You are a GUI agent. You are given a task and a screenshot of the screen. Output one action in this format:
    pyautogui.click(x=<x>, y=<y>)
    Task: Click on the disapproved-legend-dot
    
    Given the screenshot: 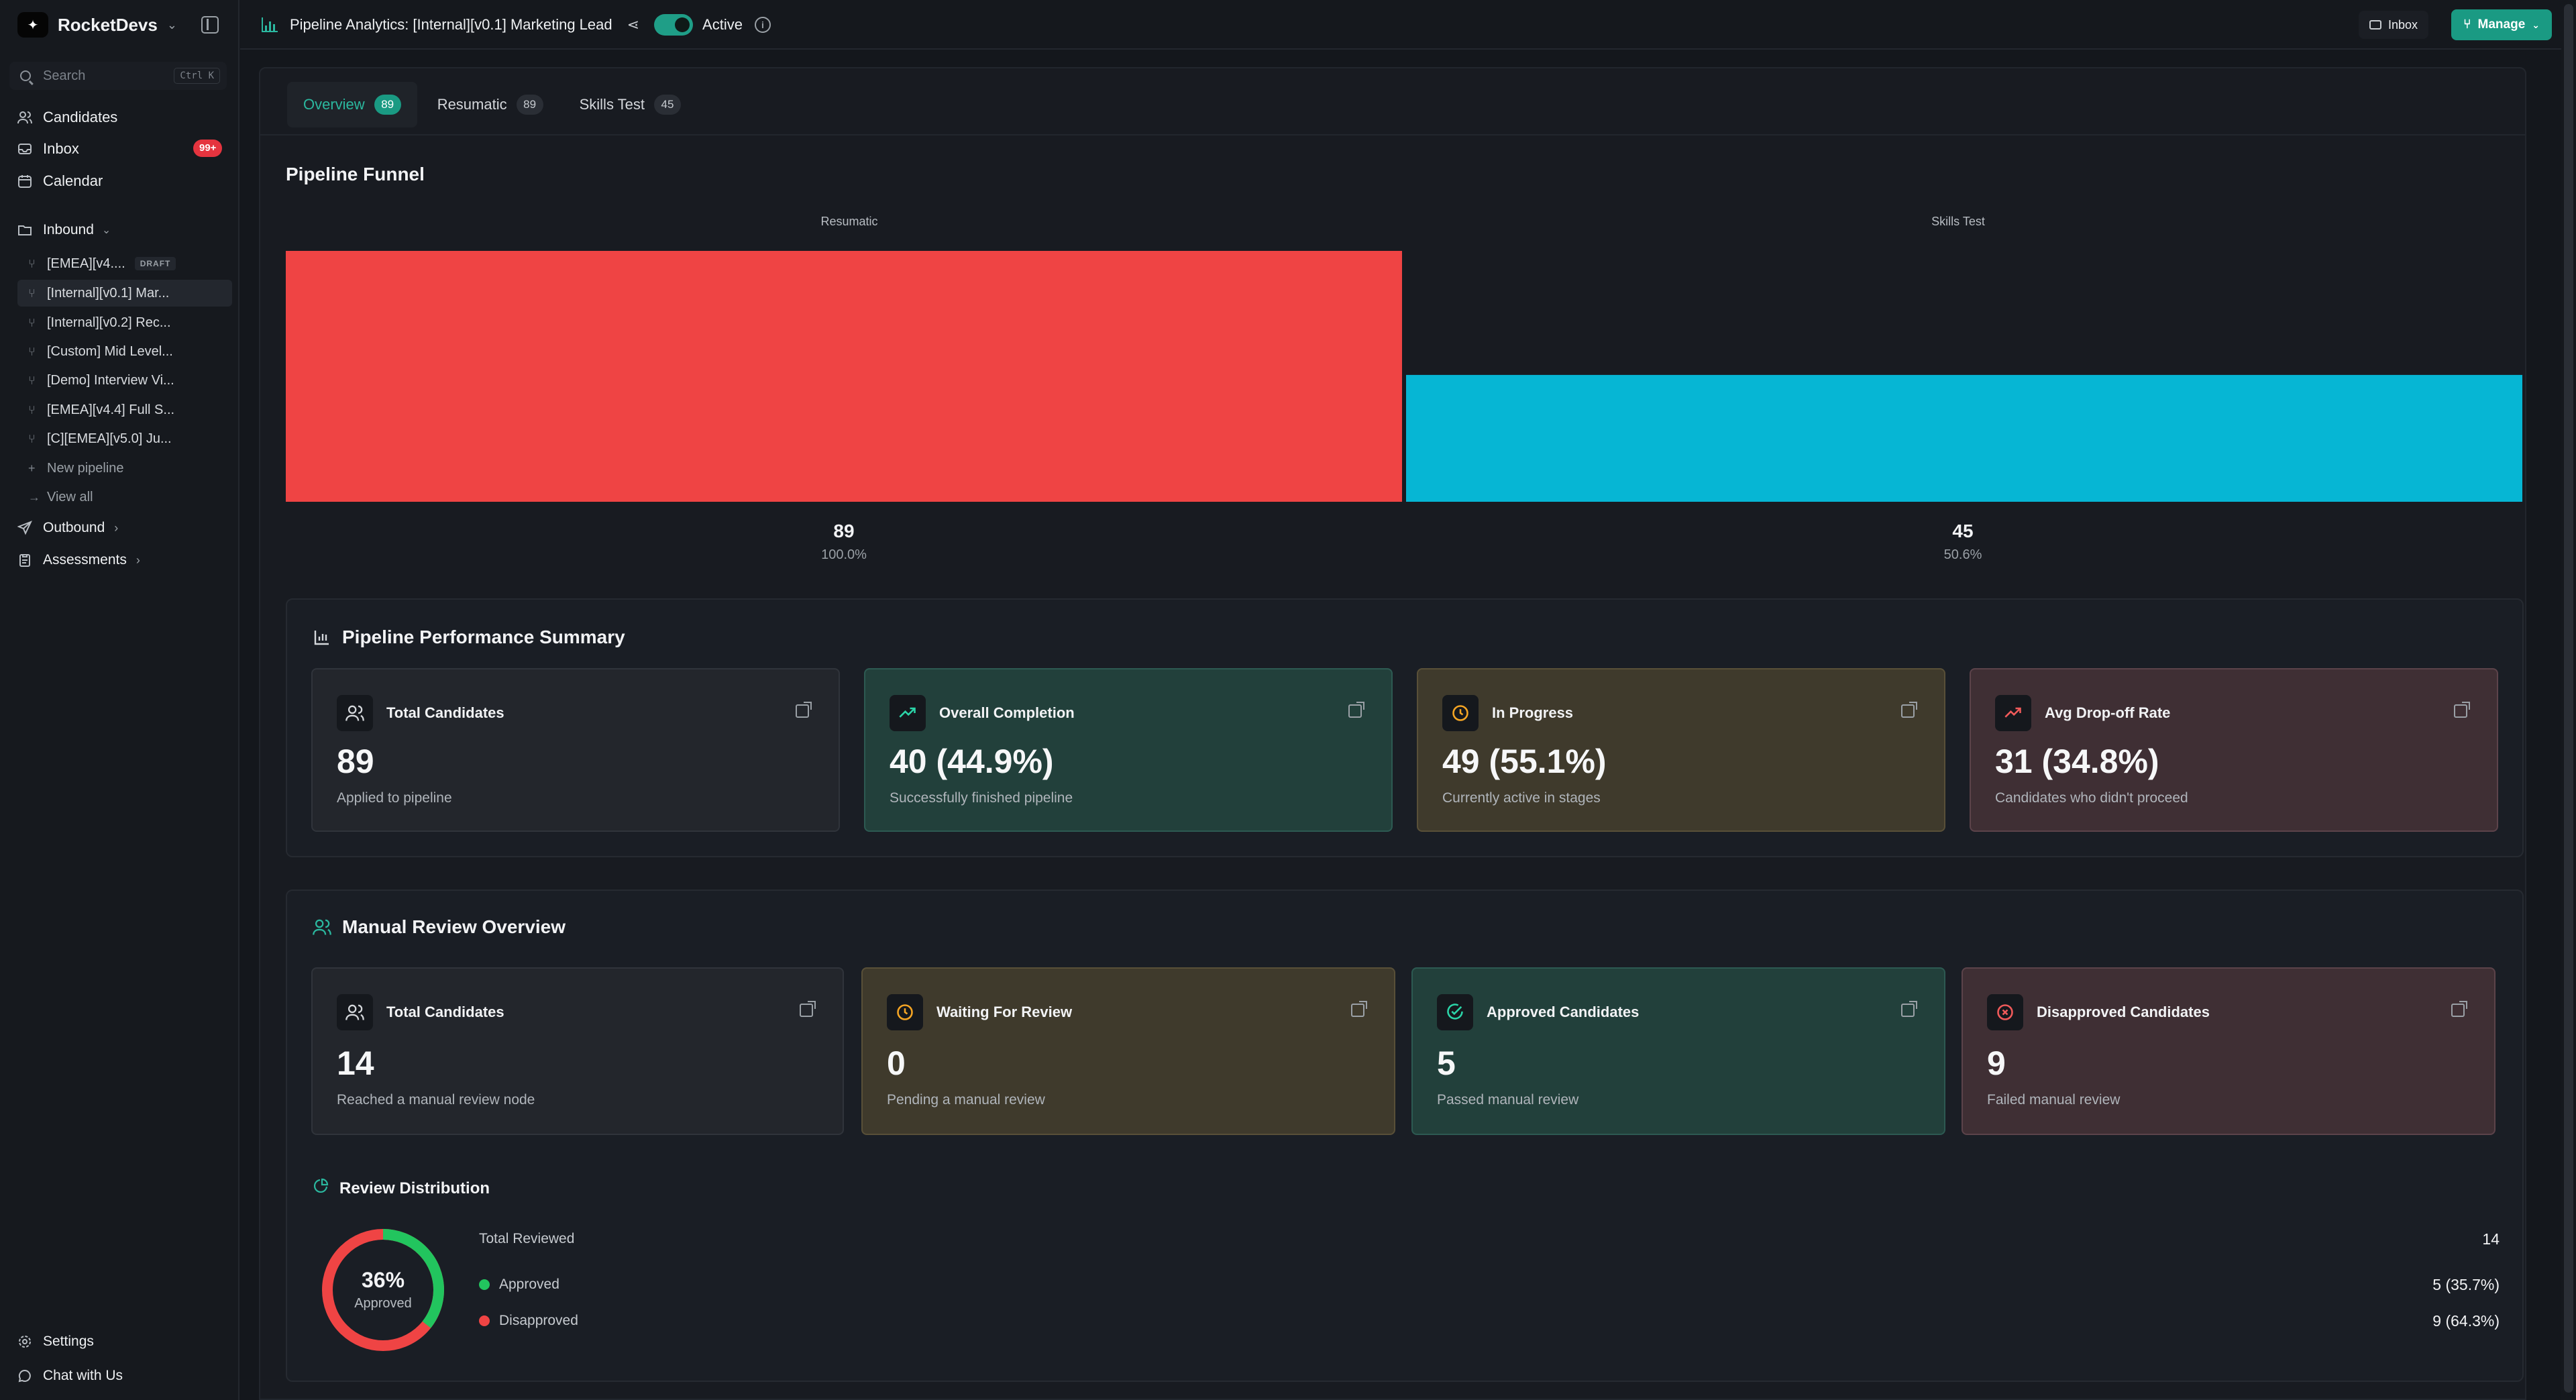 What is the action you would take?
    pyautogui.click(x=484, y=1320)
    